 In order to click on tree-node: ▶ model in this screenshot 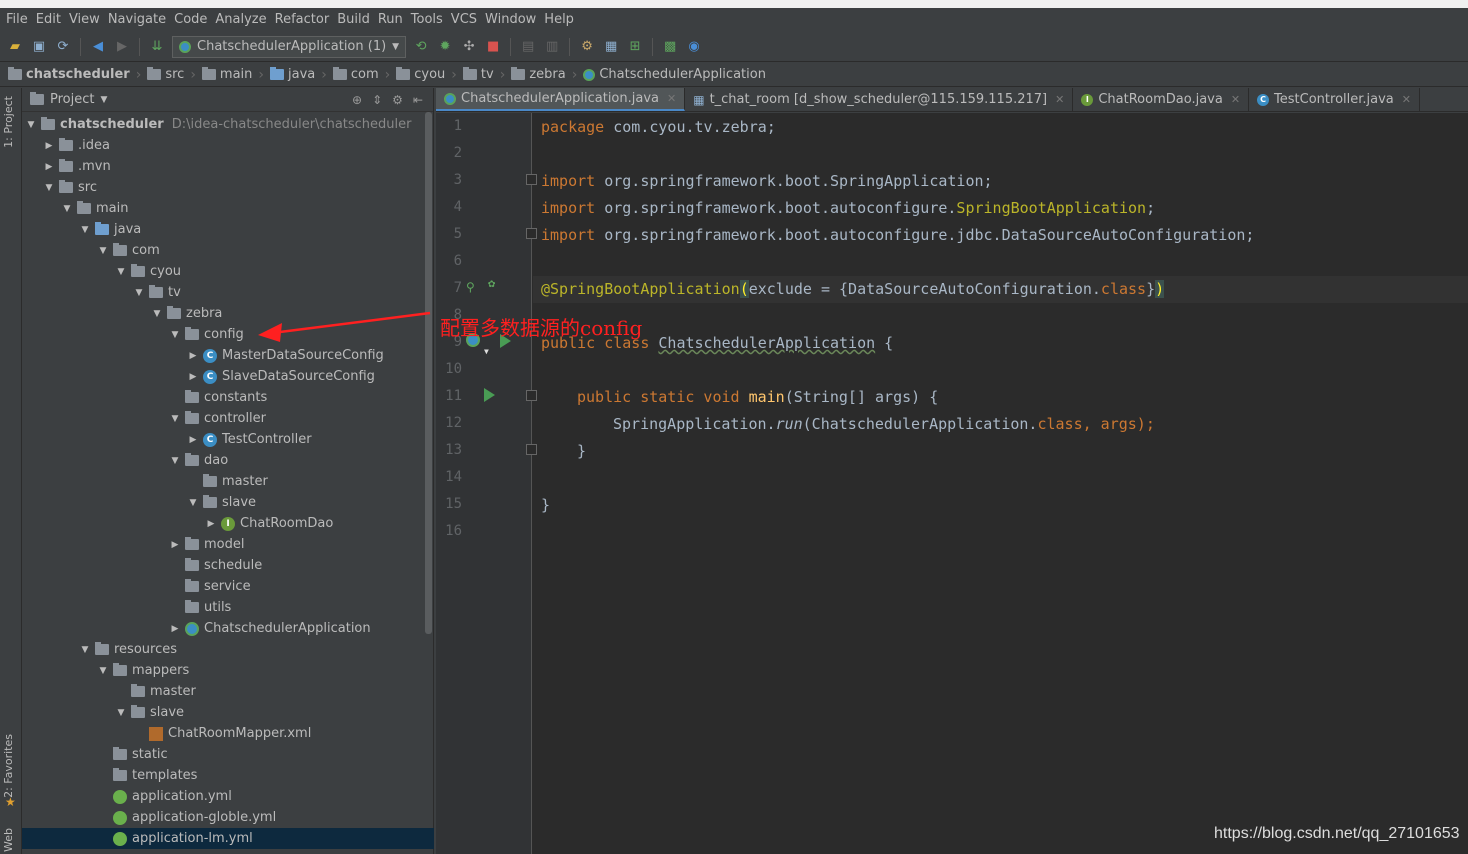, I will do `click(228, 544)`.